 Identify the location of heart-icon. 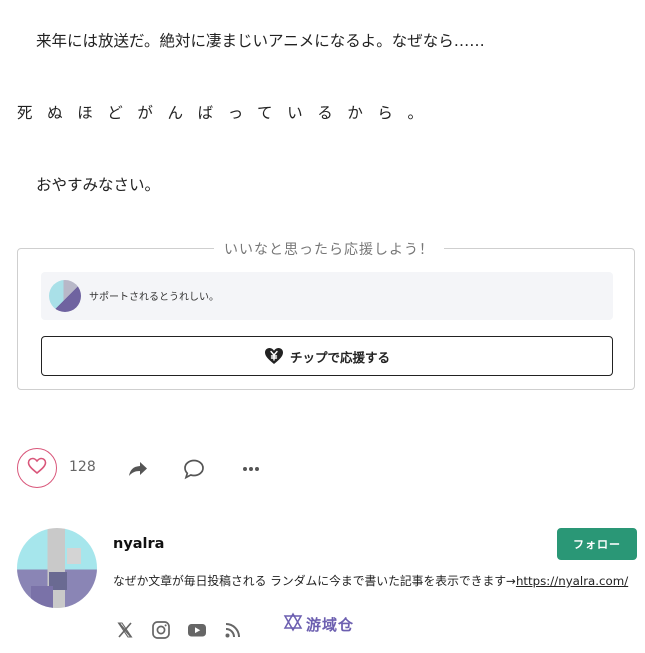
(37, 468).